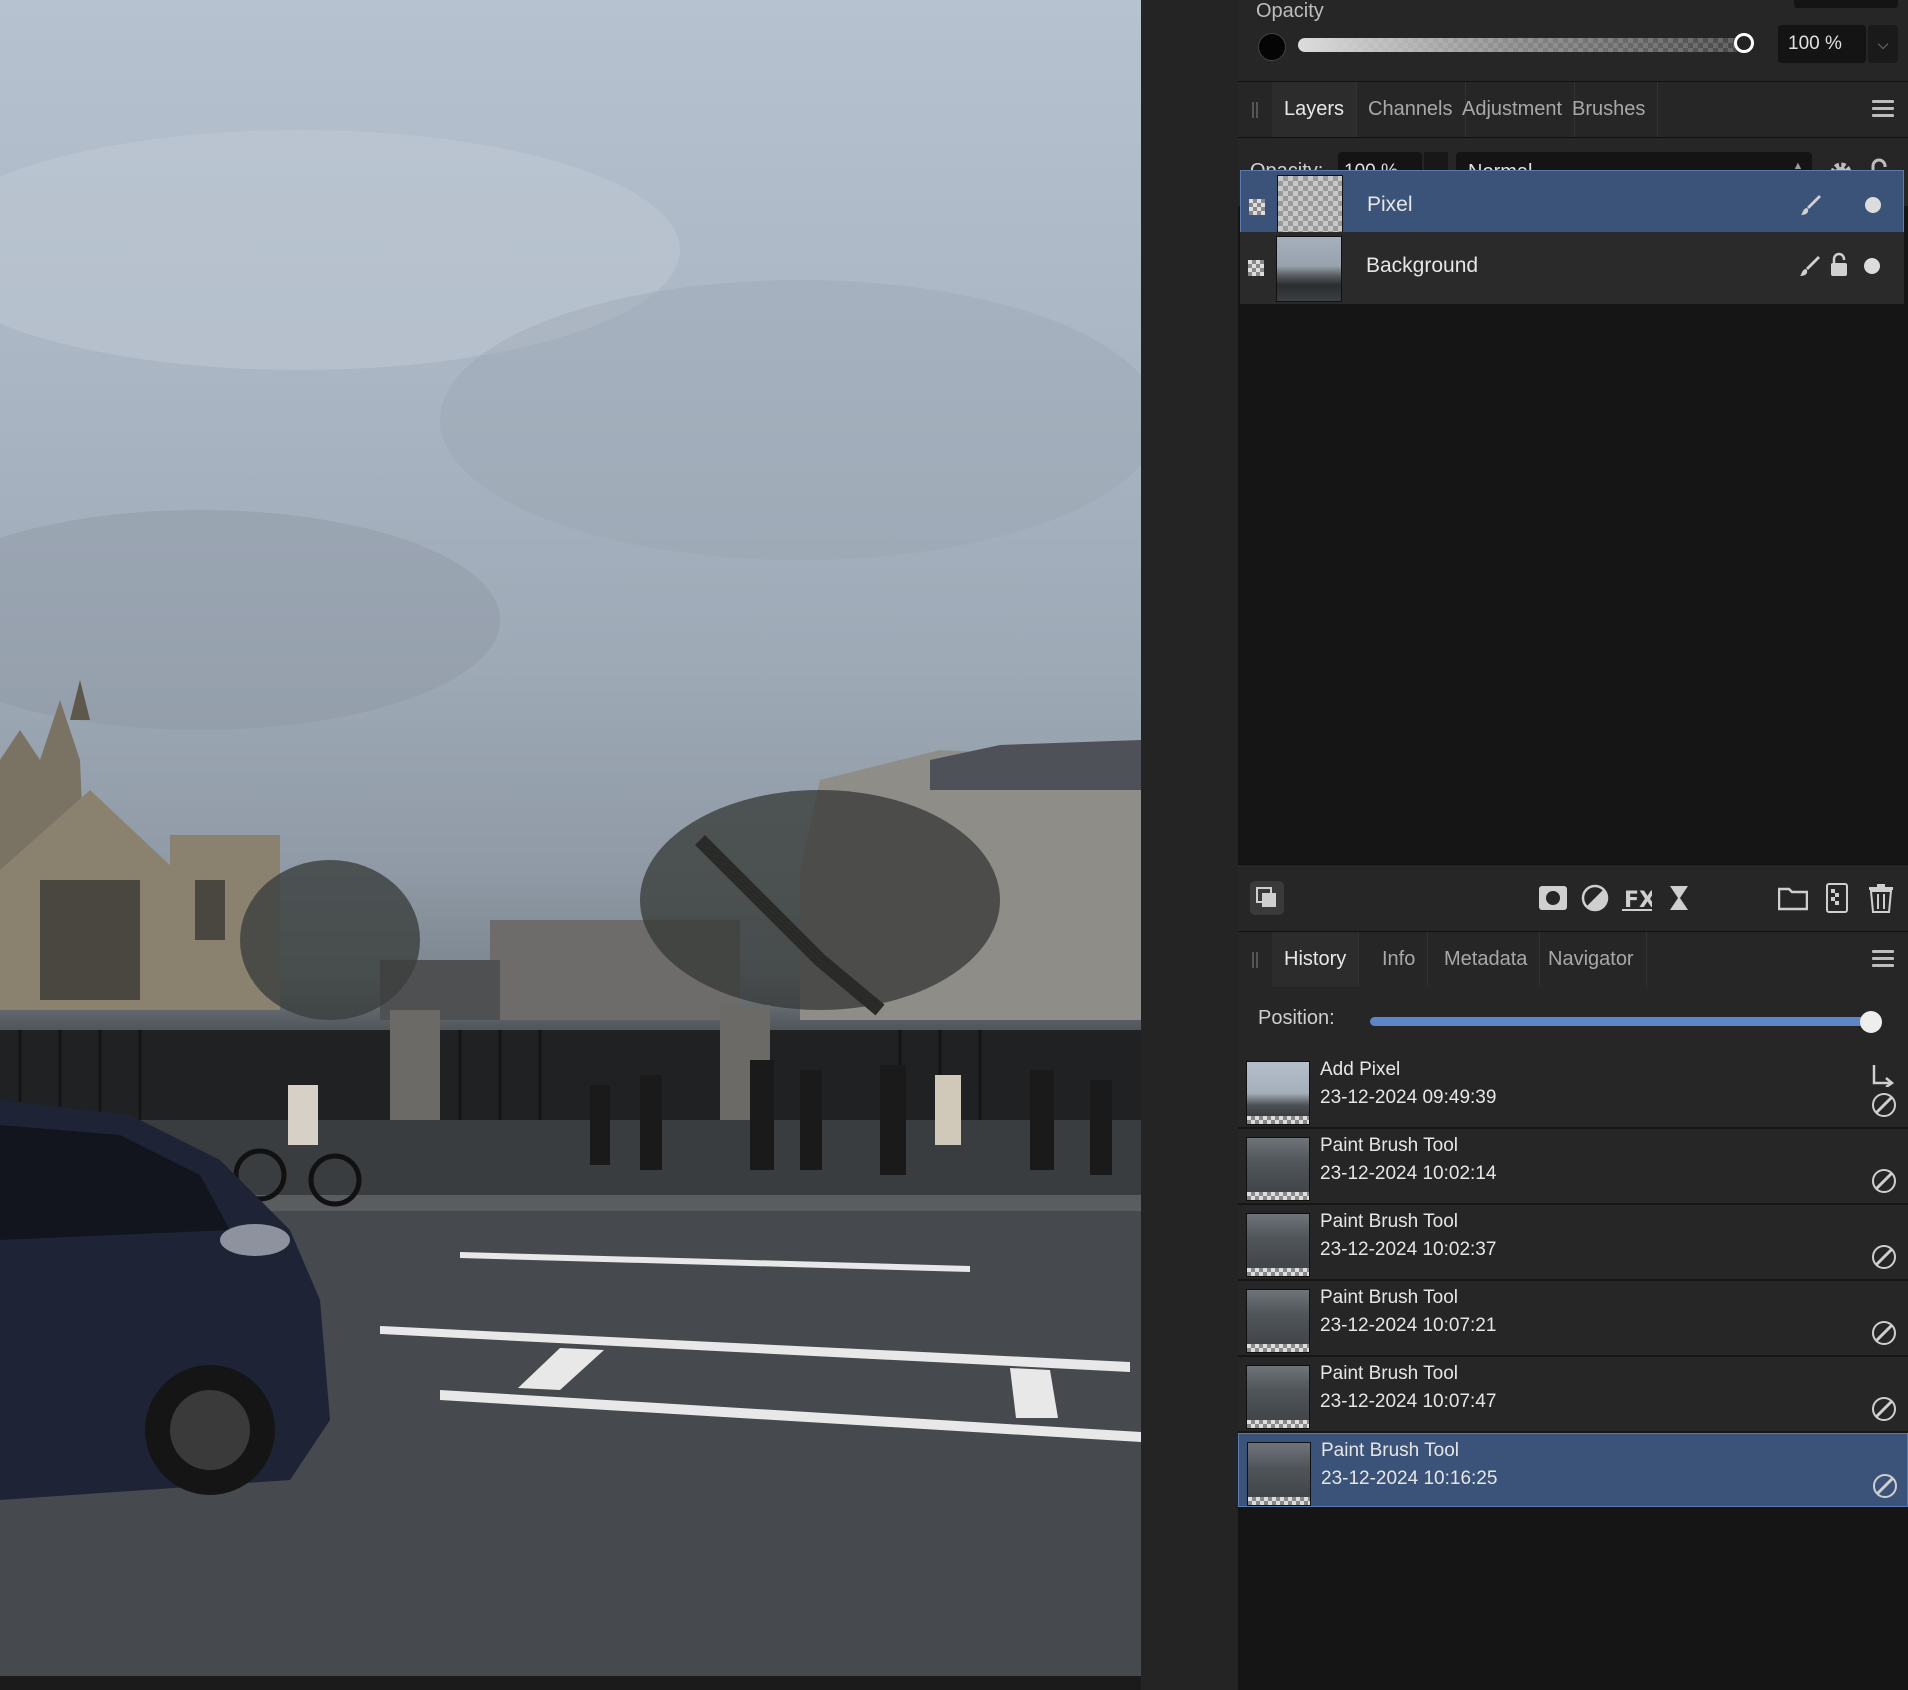 This screenshot has width=1908, height=1690. I want to click on opacity-value-field: 100 %, so click(1822, 44).